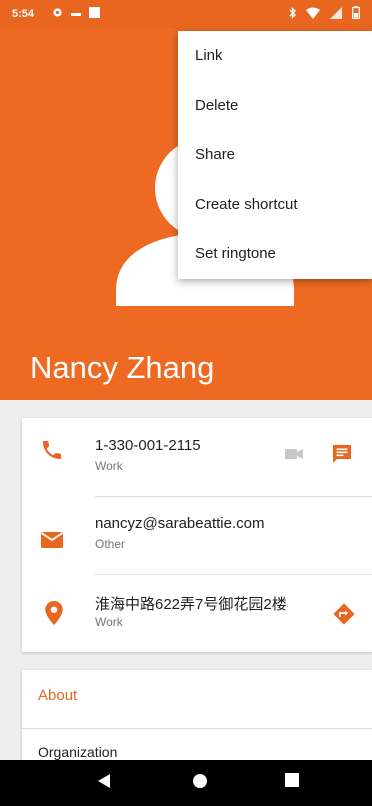 The height and width of the screenshot is (806, 372). What do you see at coordinates (275, 254) in the screenshot?
I see `menu-item-set-ringtone: Set ringtone` at bounding box center [275, 254].